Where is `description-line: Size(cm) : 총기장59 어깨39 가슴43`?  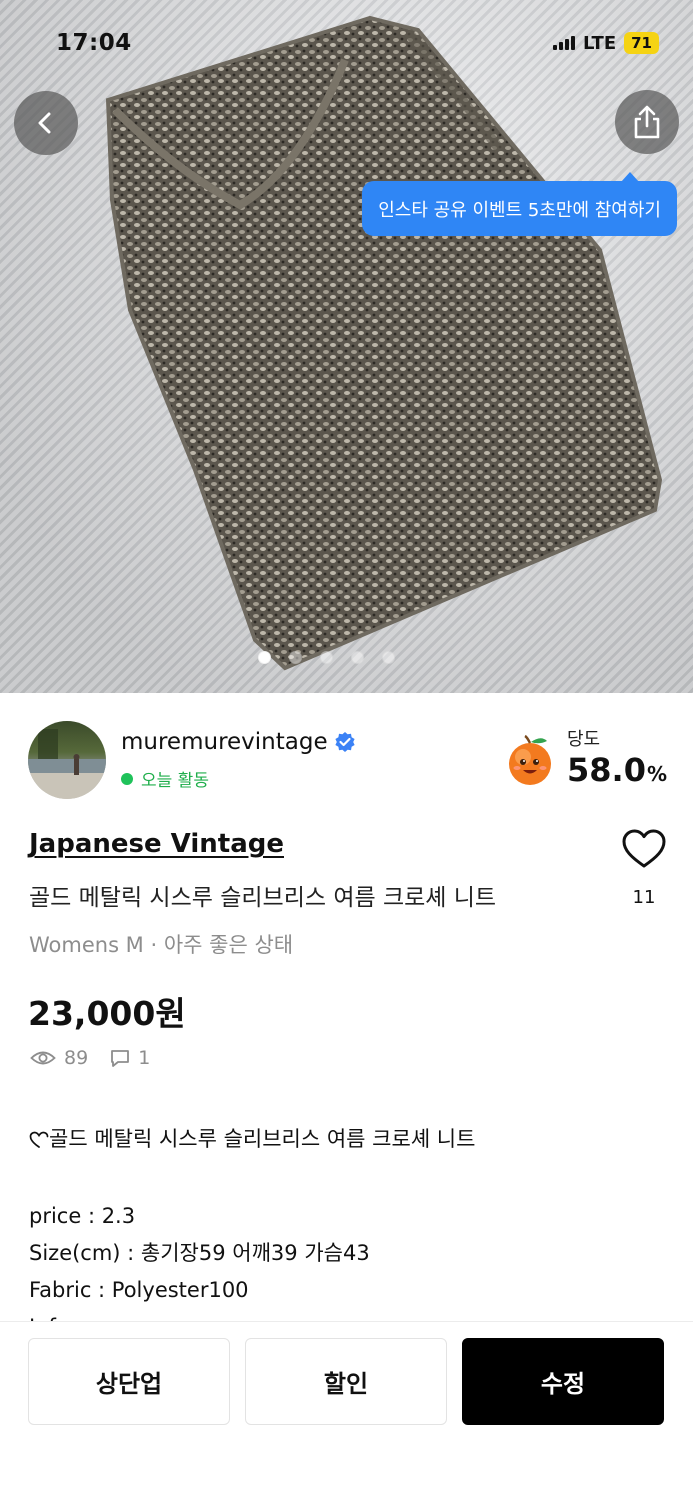 description-line: Size(cm) : 총기장59 어깨39 가슴43 is located at coordinates (199, 1253).